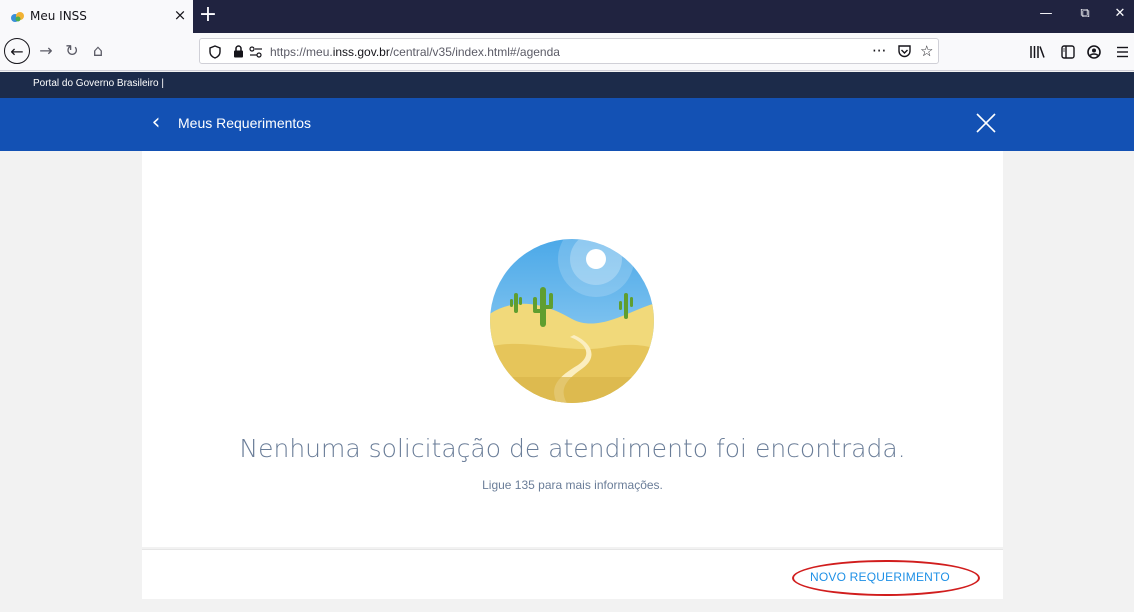 Image resolution: width=1134 pixels, height=612 pixels. Describe the element at coordinates (96, 16) in the screenshot. I see `browser-tab: Meu INSS ×` at that location.